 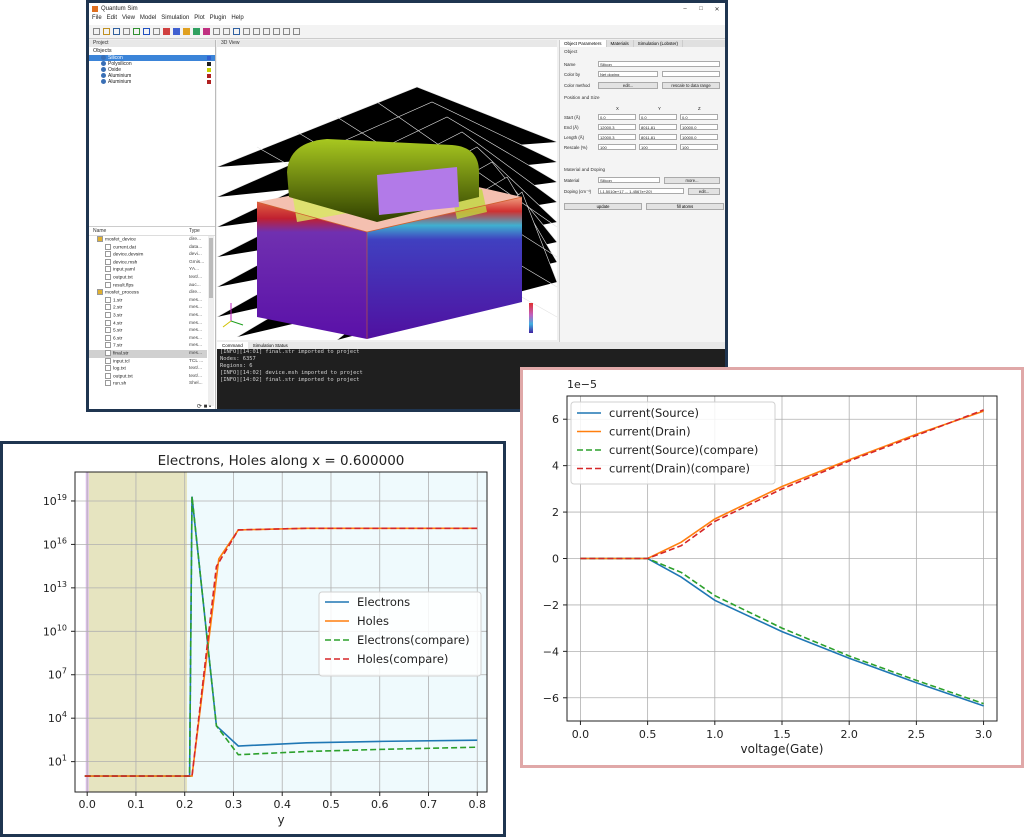 I want to click on fill-atoms-button: fill atoms, so click(x=685, y=206).